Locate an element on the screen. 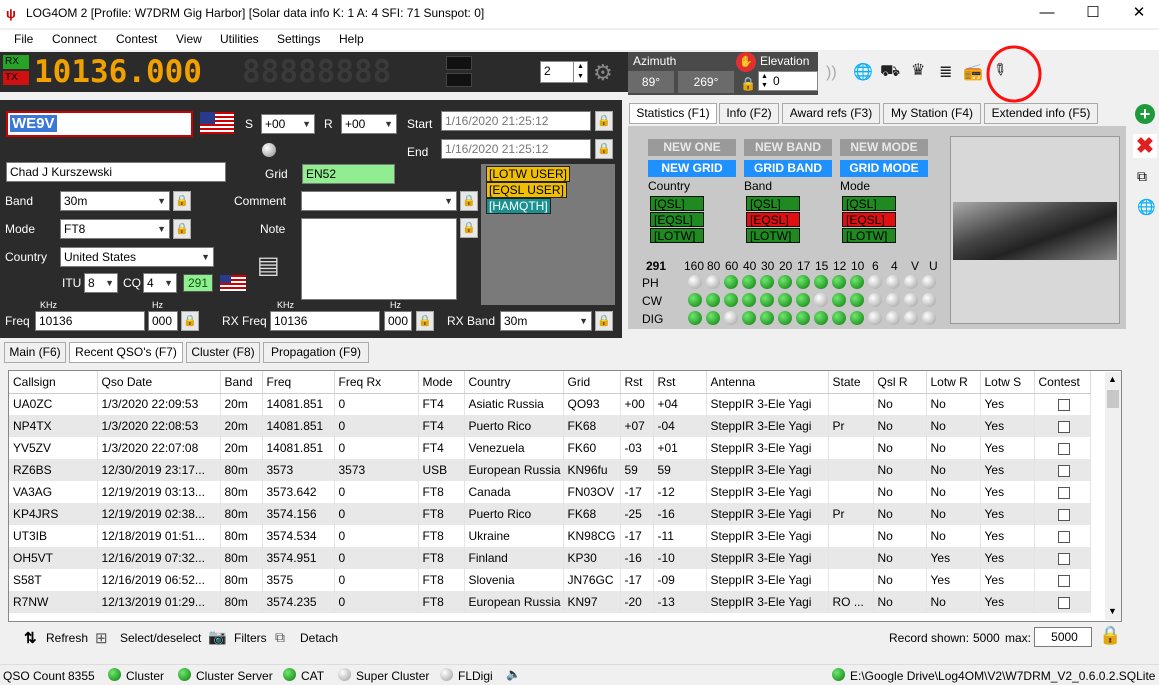 This screenshot has height=685, width=1159. max-records-input: 5000 is located at coordinates (1063, 637).